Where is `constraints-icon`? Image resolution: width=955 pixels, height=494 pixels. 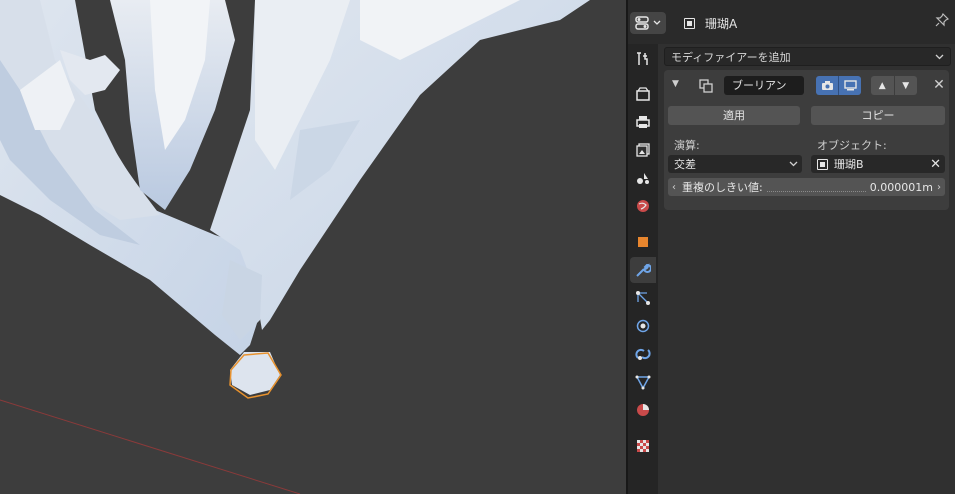
constraints-icon is located at coordinates (643, 354).